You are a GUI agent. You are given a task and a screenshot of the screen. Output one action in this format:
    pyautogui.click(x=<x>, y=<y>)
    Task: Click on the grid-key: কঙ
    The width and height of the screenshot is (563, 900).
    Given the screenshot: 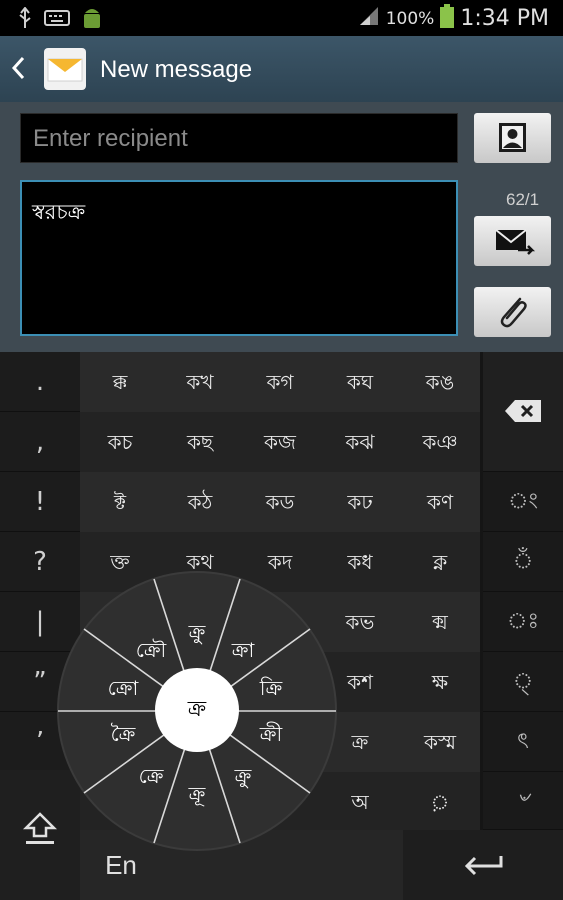 What is the action you would take?
    pyautogui.click(x=440, y=382)
    